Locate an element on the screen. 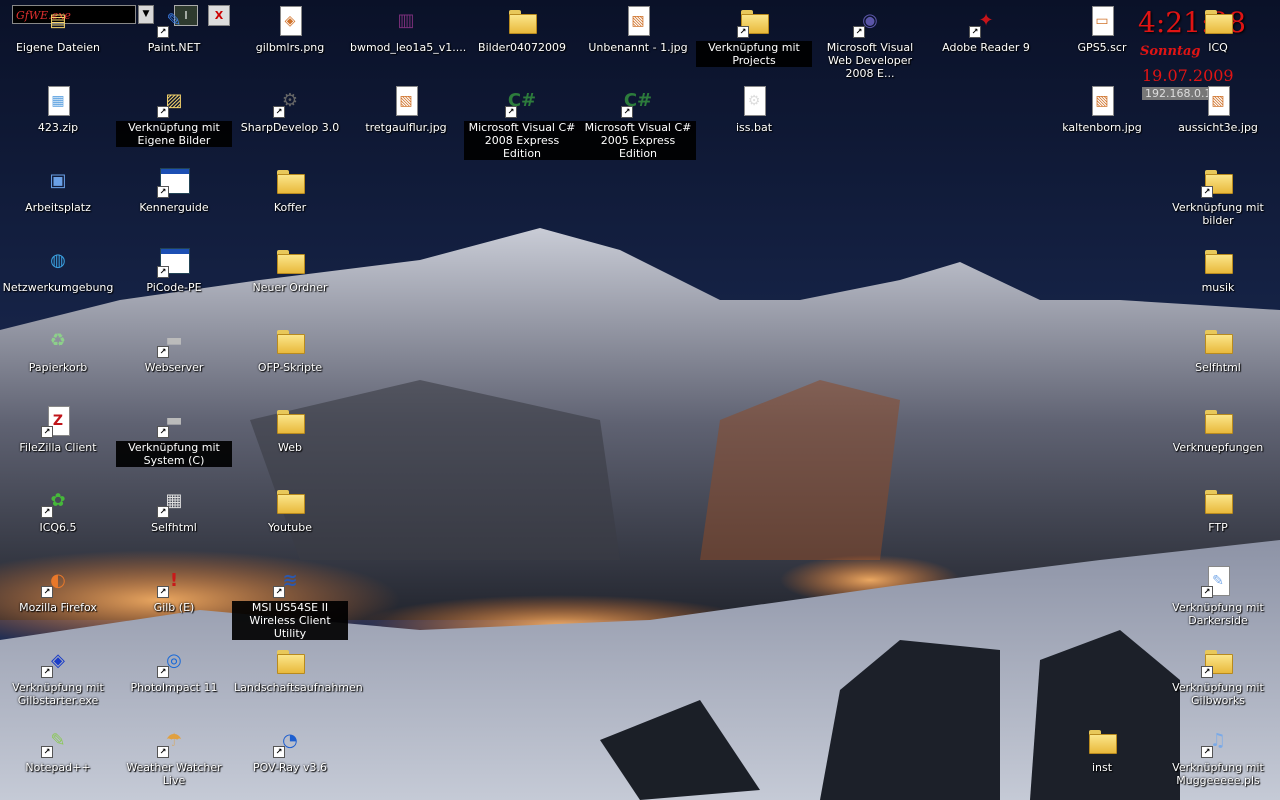 This screenshot has width=1280, height=800. desktop-icon-label: Verknüpfung mit bilder is located at coordinates (1218, 214).